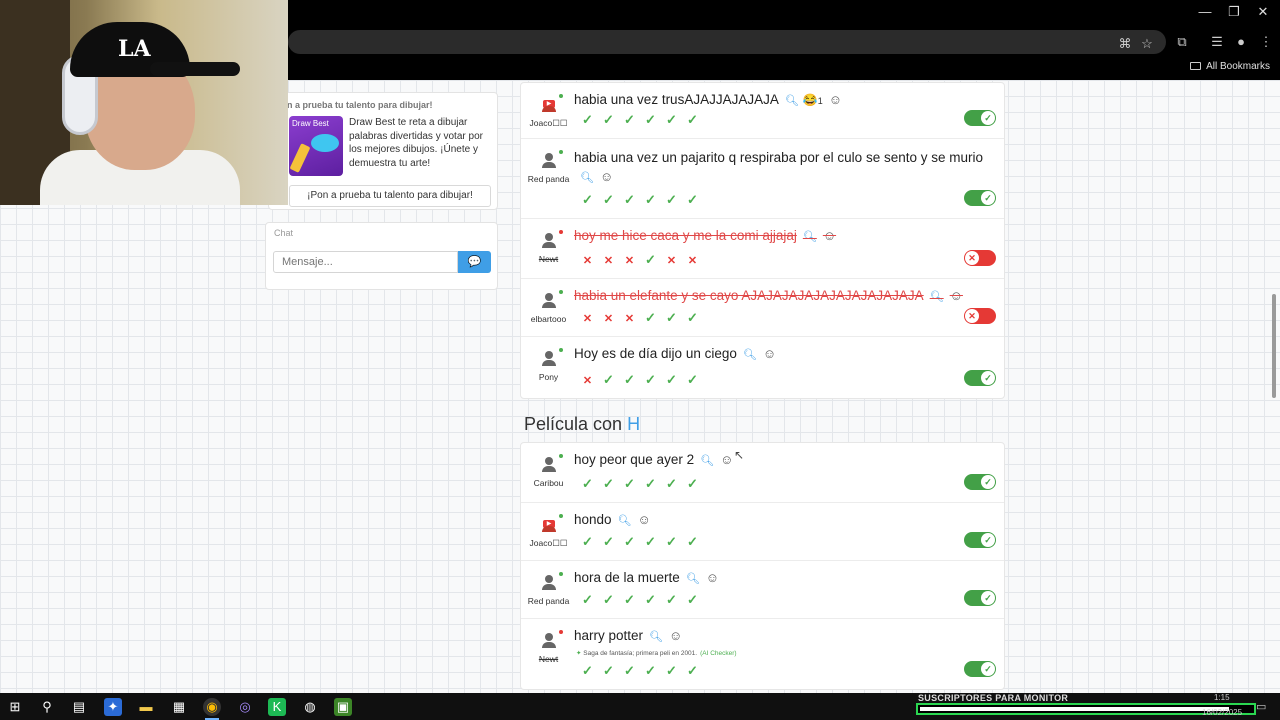 The width and height of the screenshot is (1280, 720). What do you see at coordinates (1241, 41) in the screenshot?
I see `profile-icon: ●` at bounding box center [1241, 41].